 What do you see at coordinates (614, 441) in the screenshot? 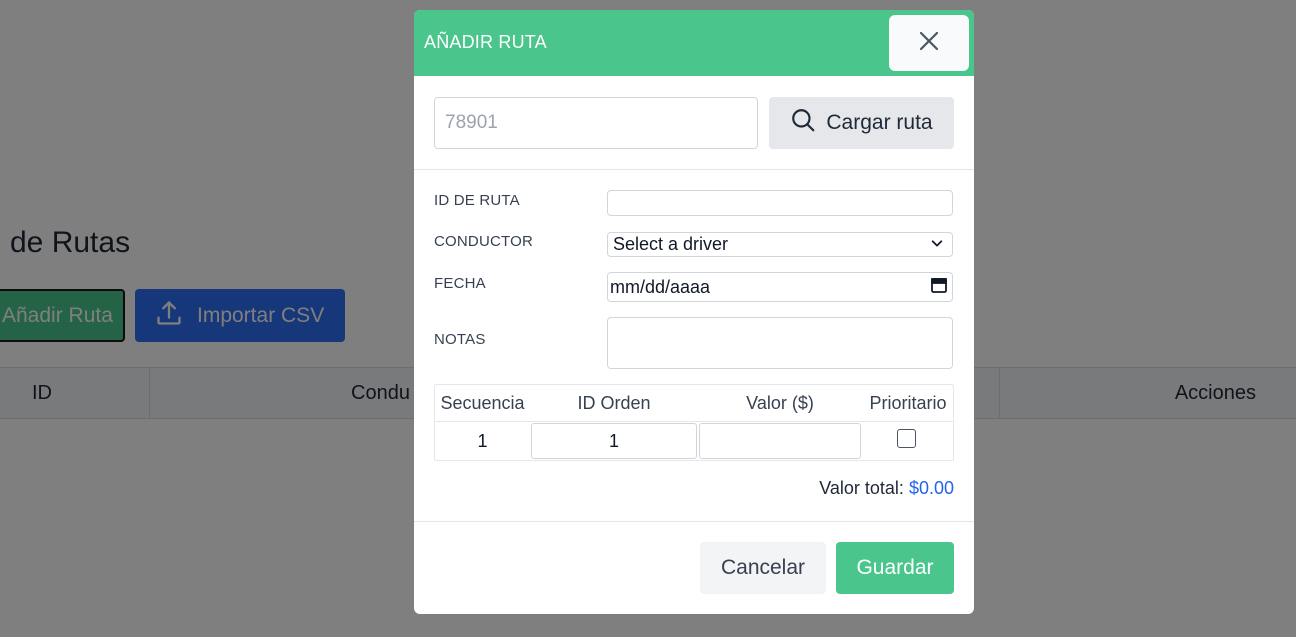
I see `order-id-input: 1` at bounding box center [614, 441].